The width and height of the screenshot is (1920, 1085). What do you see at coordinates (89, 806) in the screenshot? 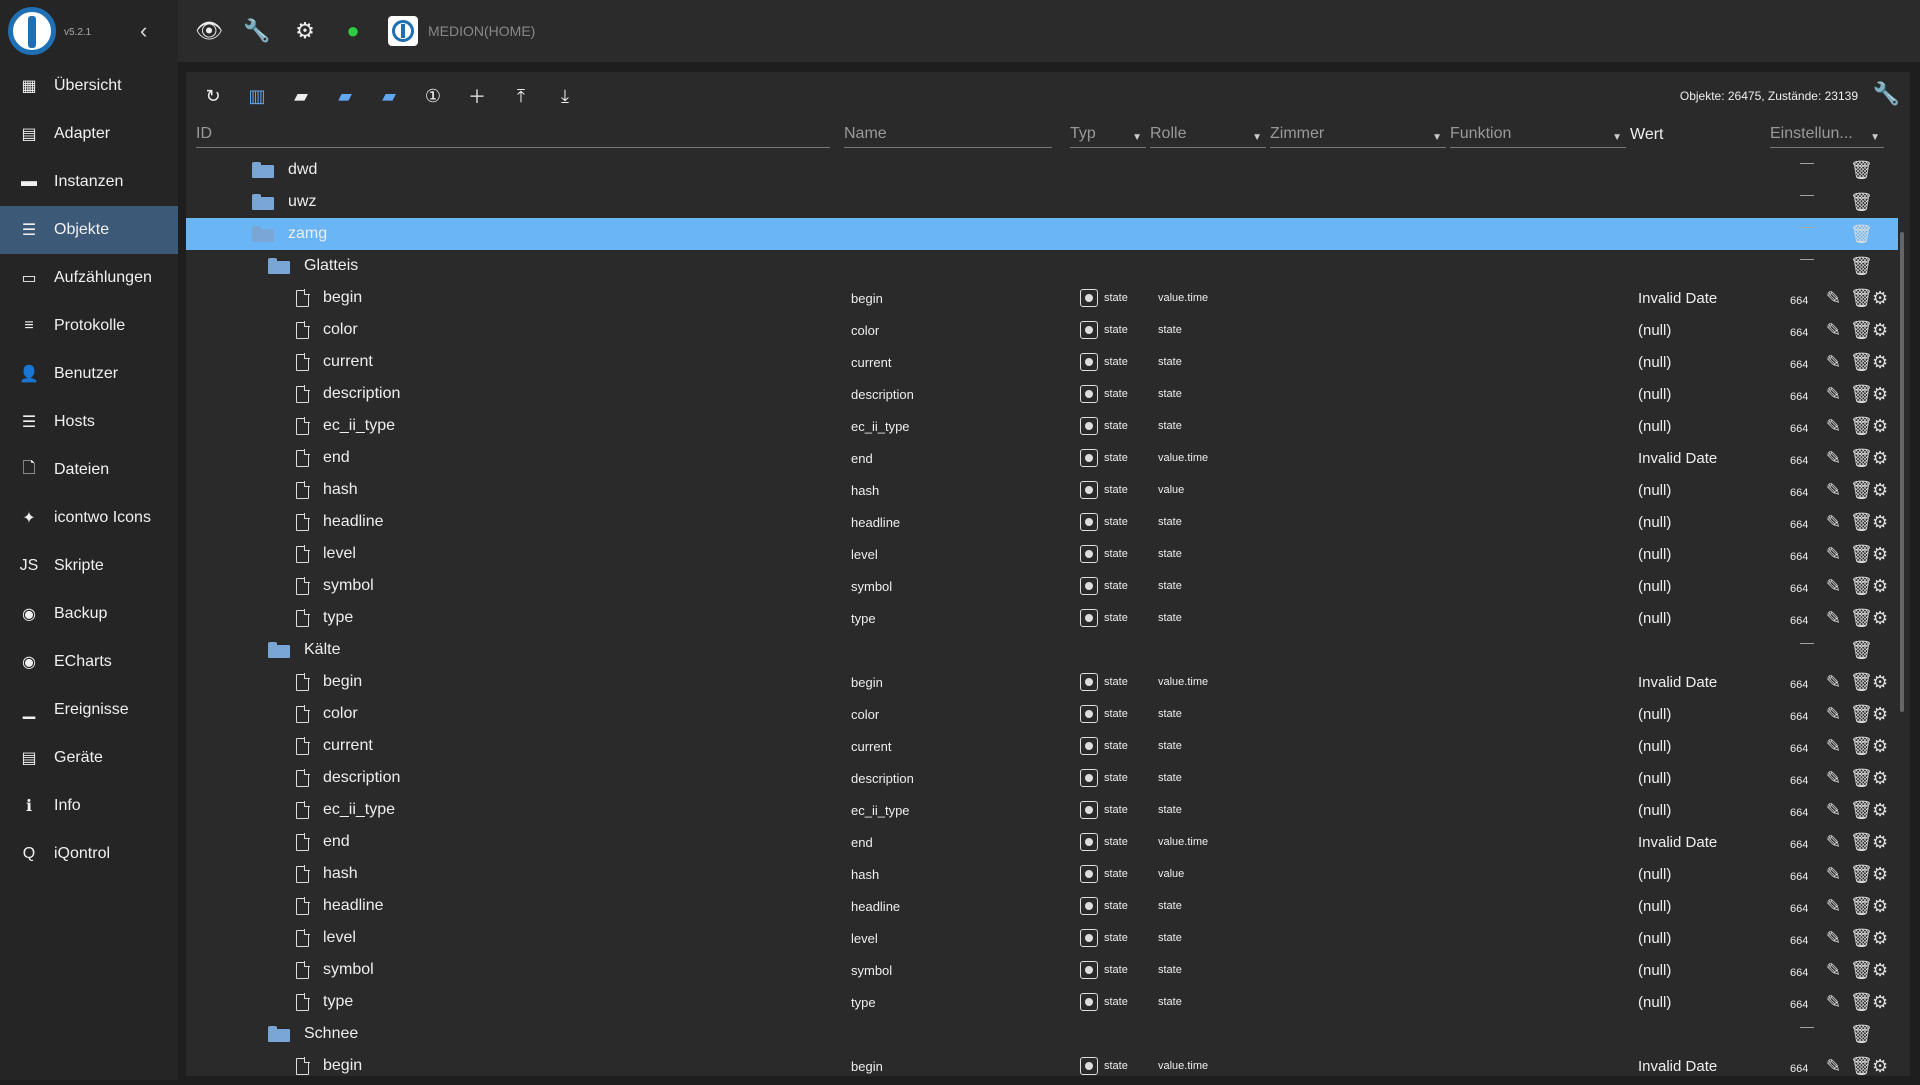
I see `sidebar-item-info: ℹ Info` at bounding box center [89, 806].